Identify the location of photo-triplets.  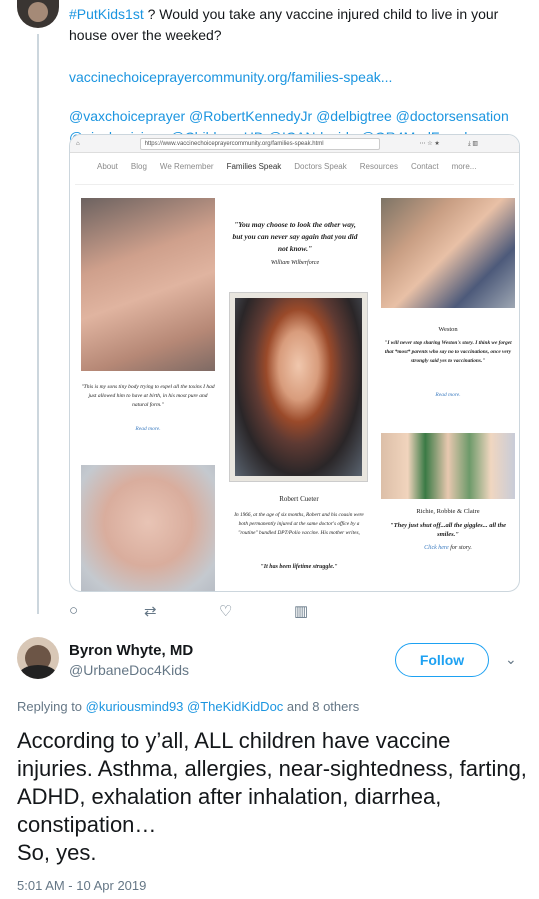
(448, 466).